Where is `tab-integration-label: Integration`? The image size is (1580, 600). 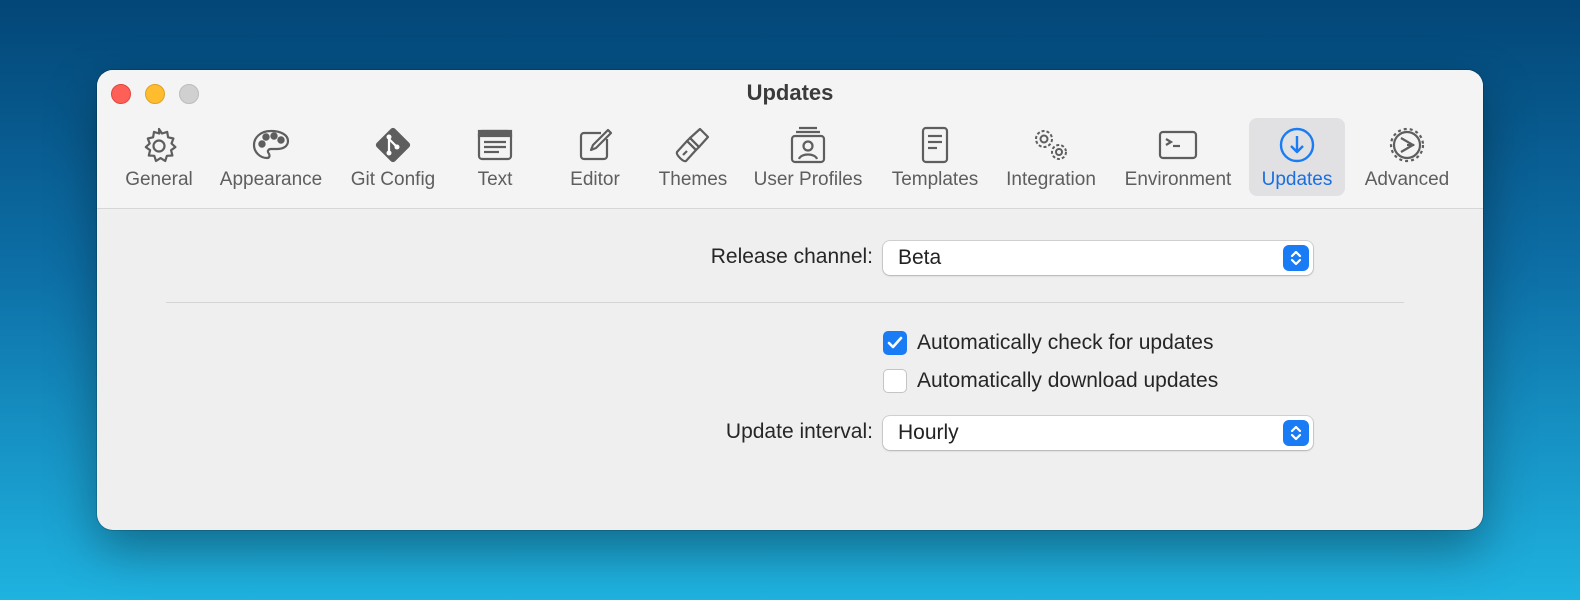
tab-integration-label: Integration is located at coordinates (1051, 179).